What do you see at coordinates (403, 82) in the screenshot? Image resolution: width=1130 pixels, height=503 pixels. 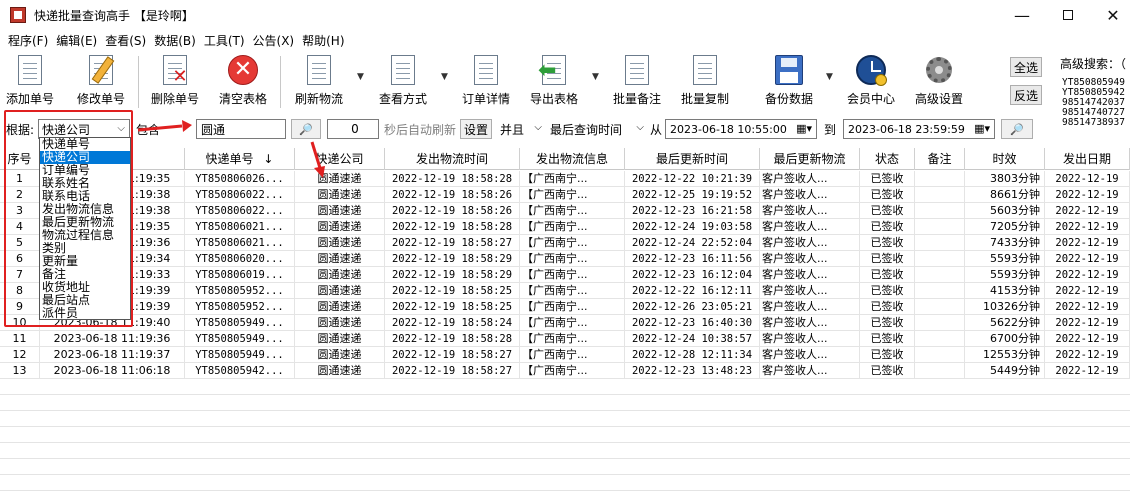 I see `view-mode-button: 查看方式` at bounding box center [403, 82].